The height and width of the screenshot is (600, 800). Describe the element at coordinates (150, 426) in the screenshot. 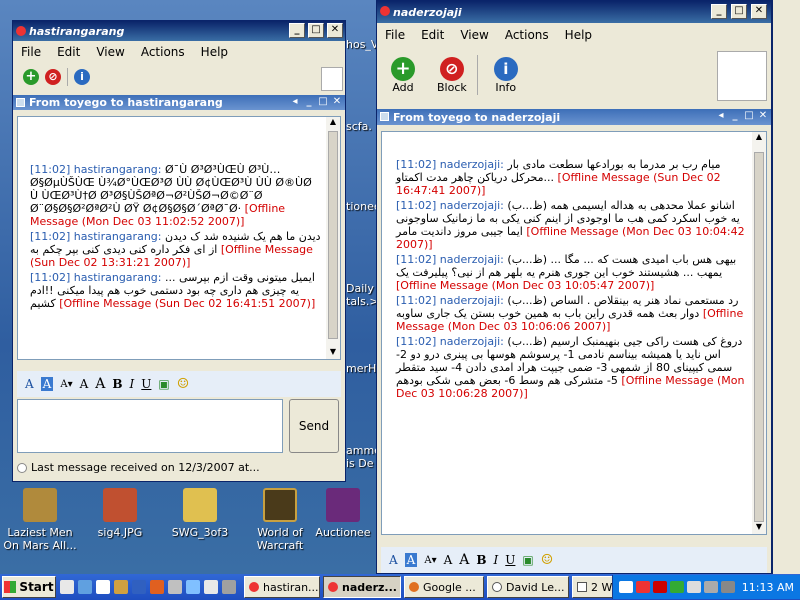

I see `message-input` at that location.